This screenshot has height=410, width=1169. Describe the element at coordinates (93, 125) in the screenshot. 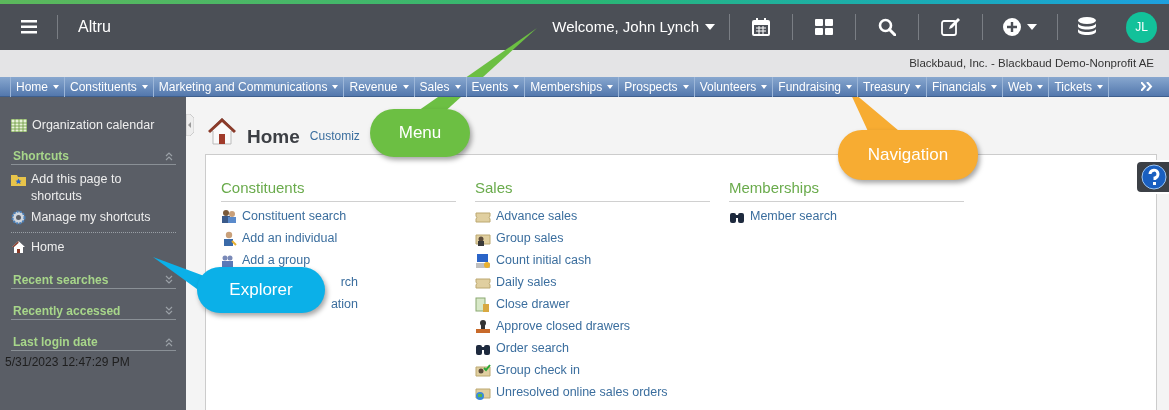

I see `calendar-link: Organization calendar` at that location.